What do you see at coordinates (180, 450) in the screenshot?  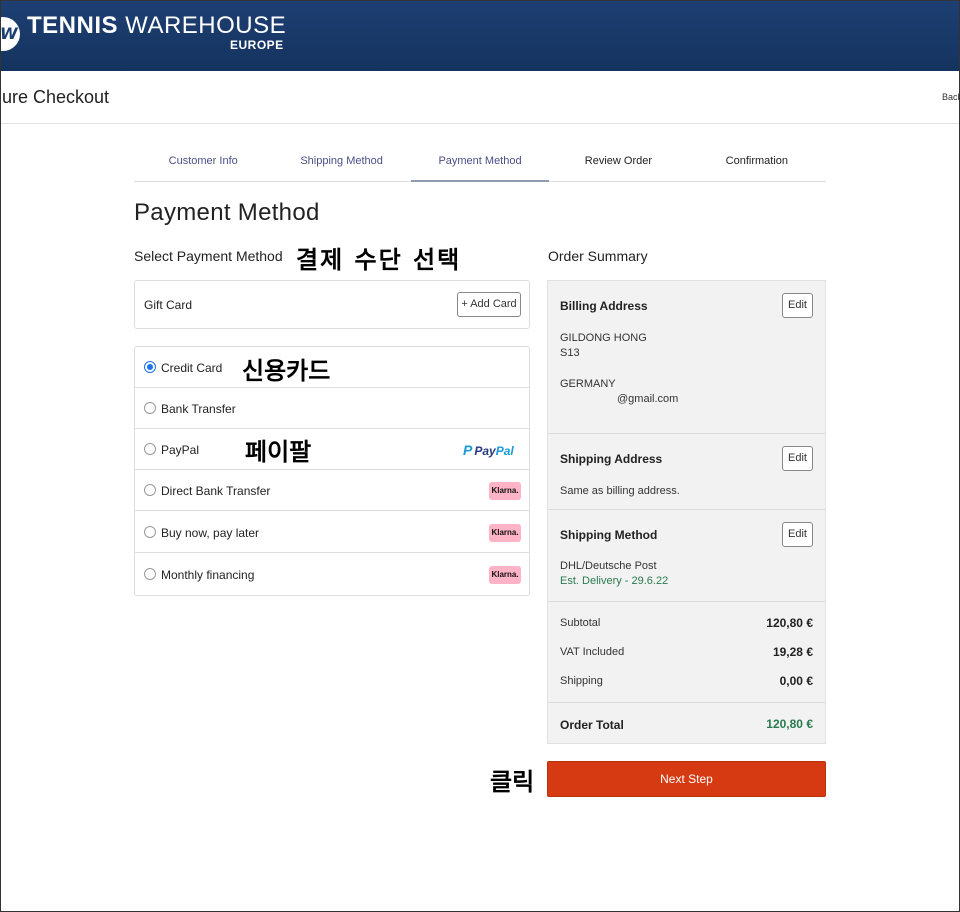 I see `paypal-label: PayPal` at bounding box center [180, 450].